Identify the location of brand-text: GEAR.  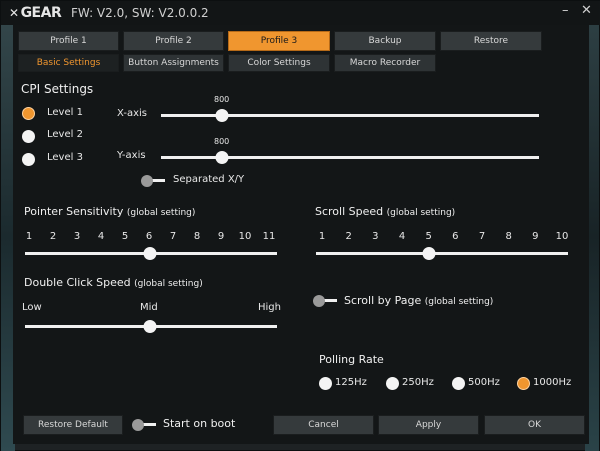
(41, 13).